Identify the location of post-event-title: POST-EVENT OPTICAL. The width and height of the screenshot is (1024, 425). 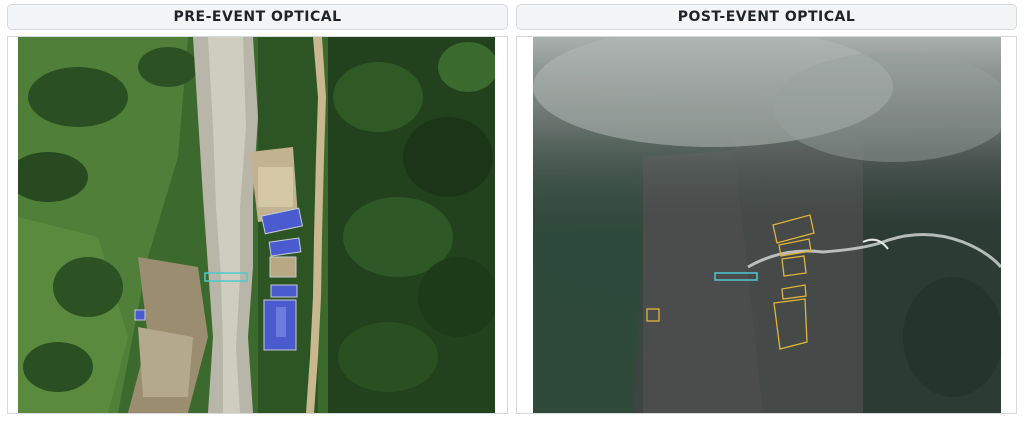
(766, 17).